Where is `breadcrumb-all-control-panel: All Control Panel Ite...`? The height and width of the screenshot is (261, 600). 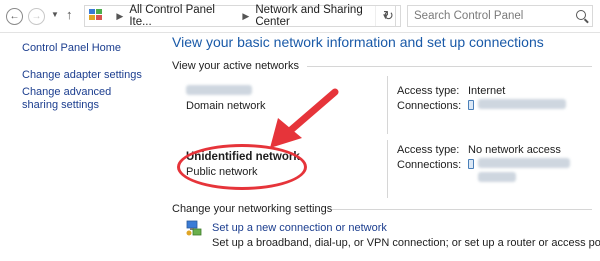
breadcrumb-all-control-panel: All Control Panel Ite... is located at coordinates (182, 16).